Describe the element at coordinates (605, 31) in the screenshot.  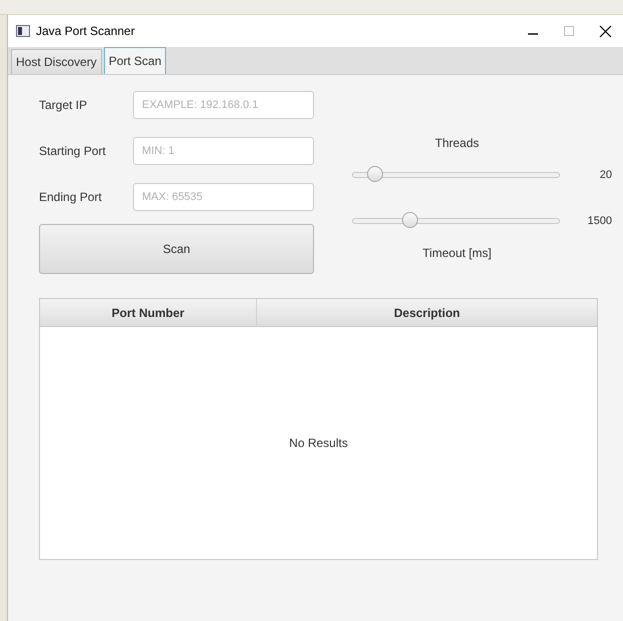
I see `close-icon` at that location.